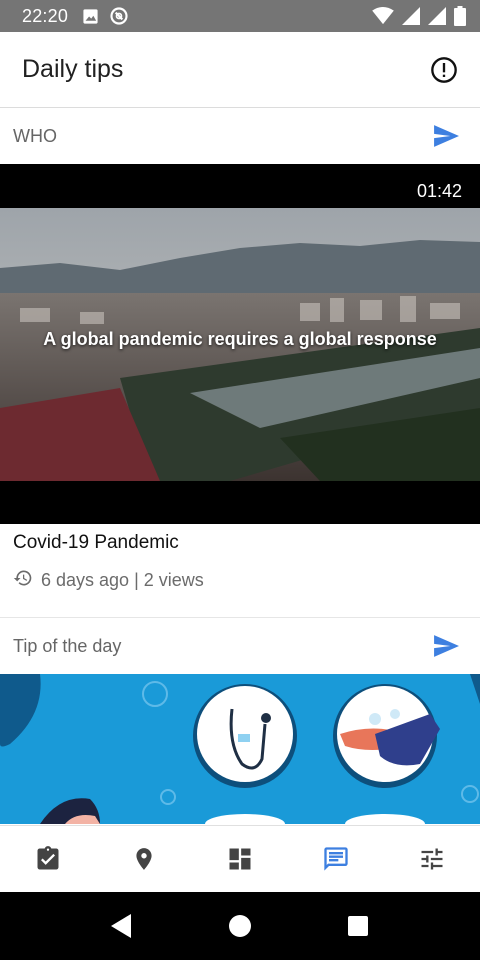 The width and height of the screenshot is (480, 960). What do you see at coordinates (383, 16) in the screenshot?
I see `wifi-icon` at bounding box center [383, 16].